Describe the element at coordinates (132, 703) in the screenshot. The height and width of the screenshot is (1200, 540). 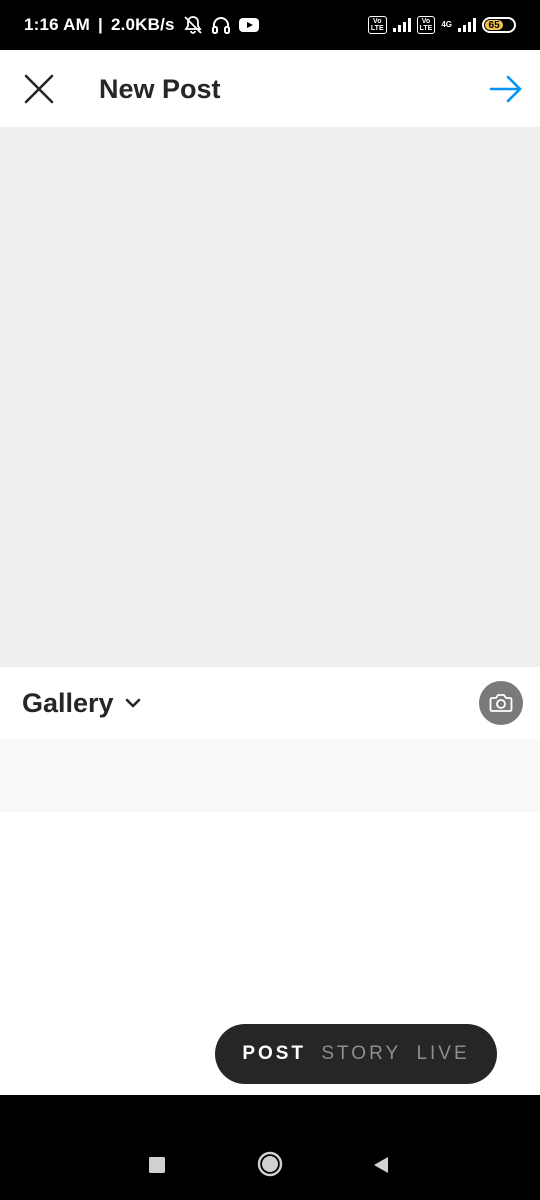
I see `chevron-down-icon` at that location.